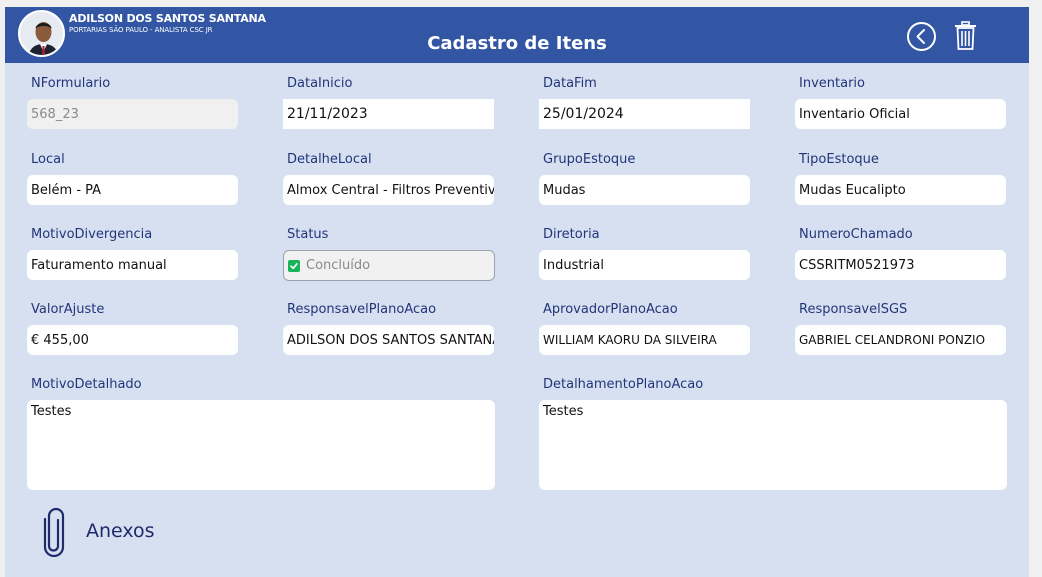  I want to click on local-field: Belém - PA, so click(132, 190).